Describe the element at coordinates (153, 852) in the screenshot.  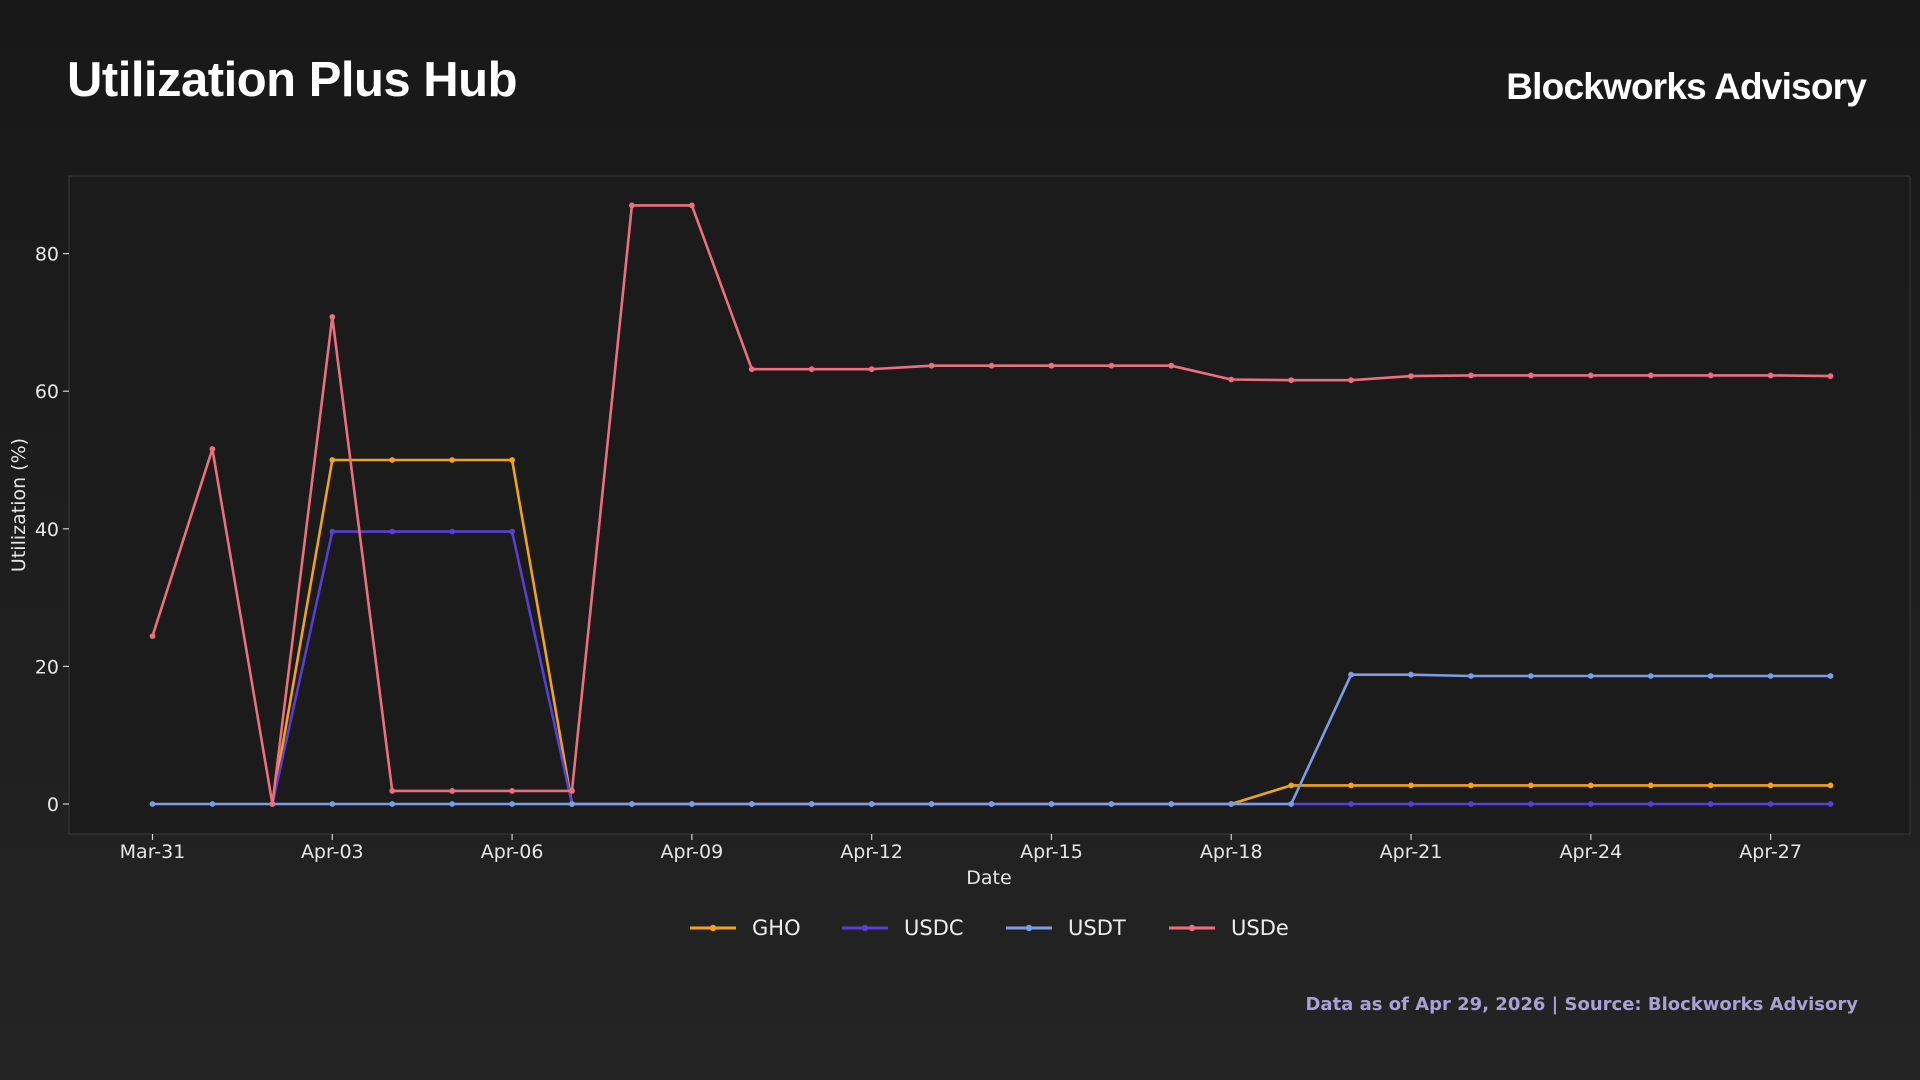
I see `x-tick-label: Mar-31` at that location.